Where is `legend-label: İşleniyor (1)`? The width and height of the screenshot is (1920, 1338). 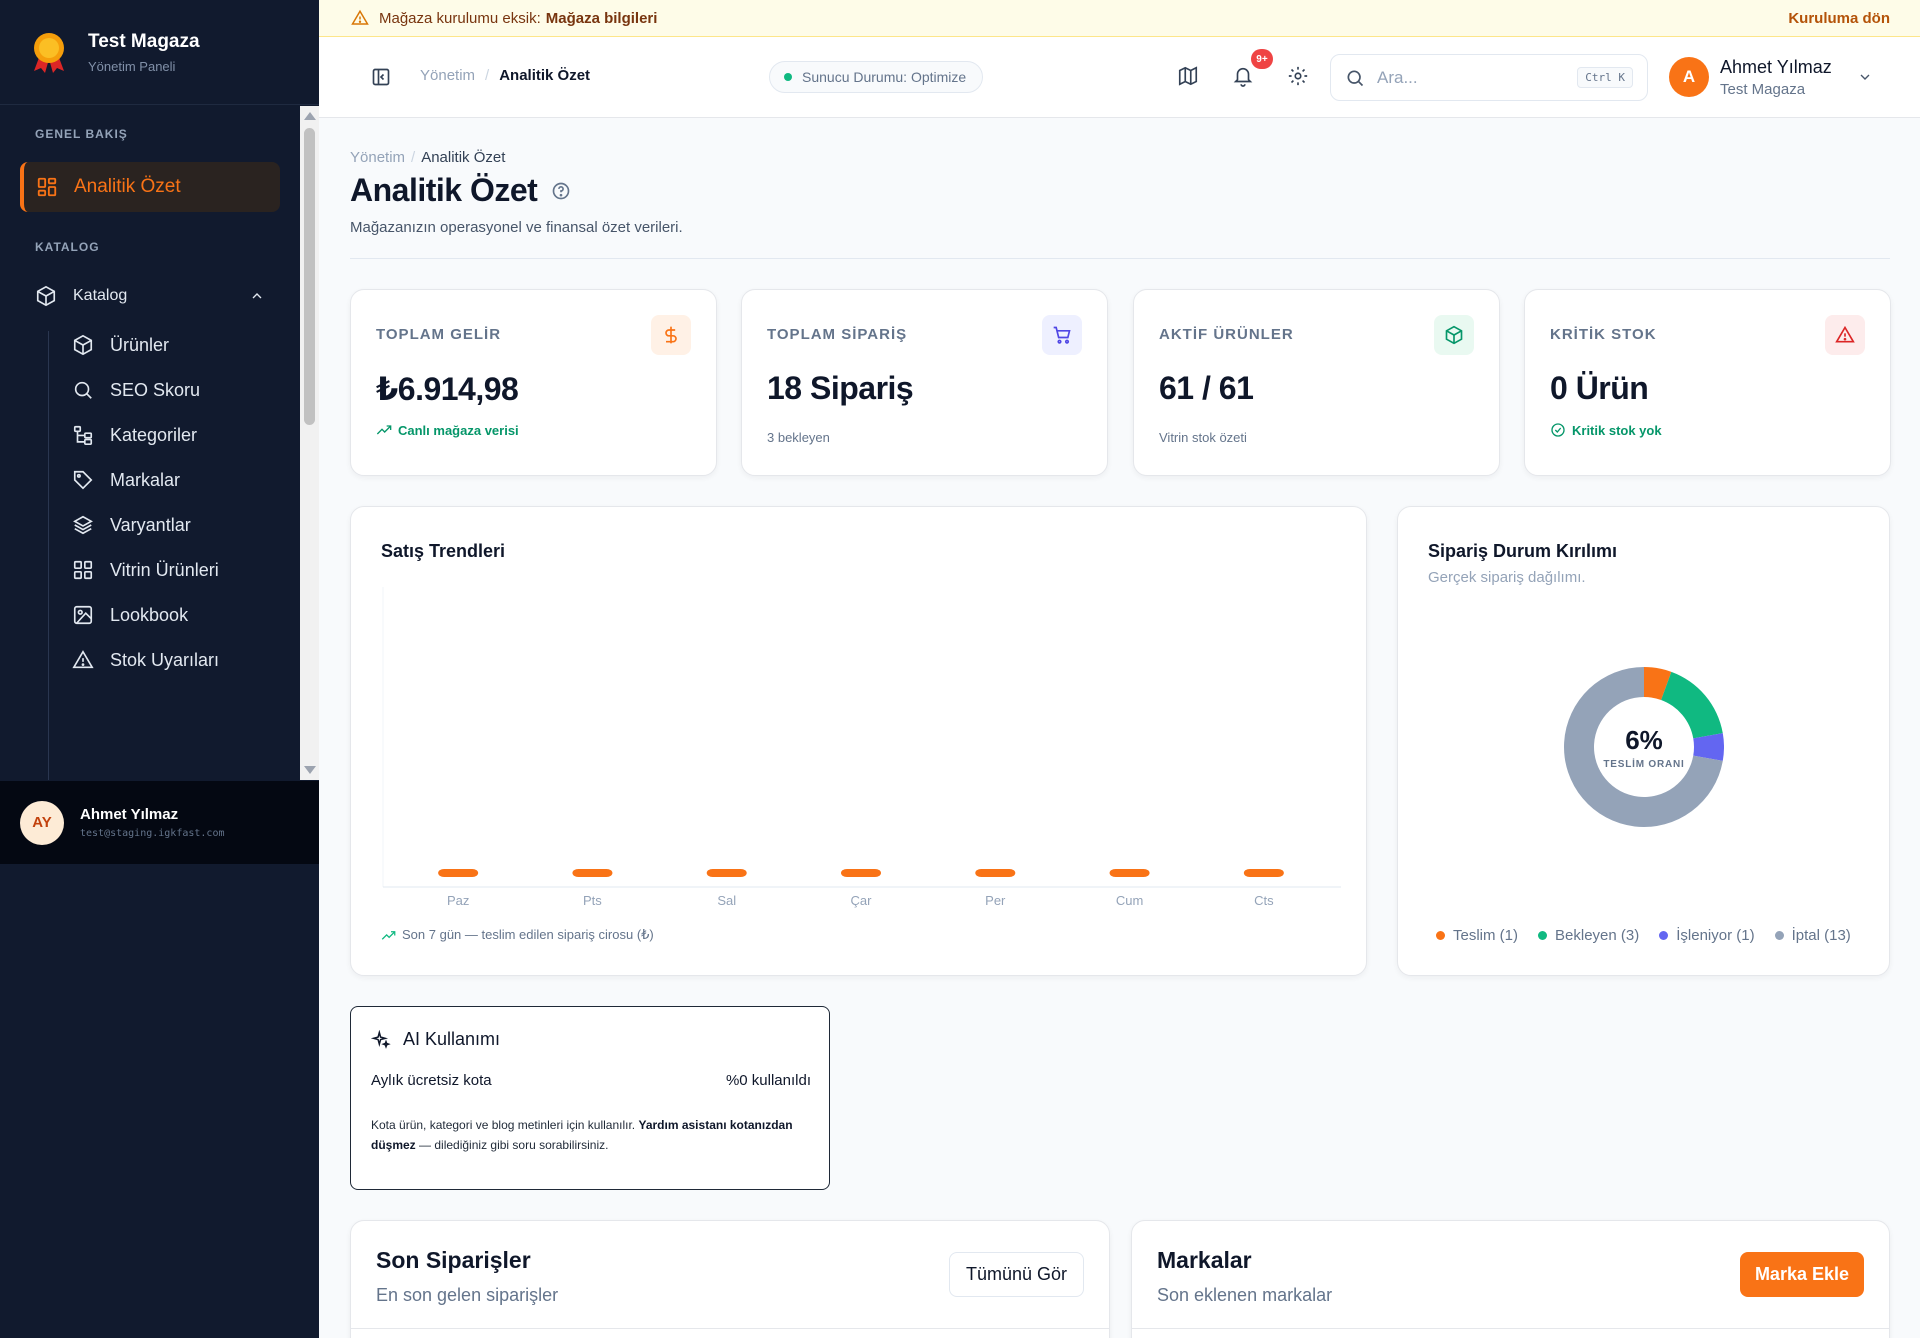 legend-label: İşleniyor (1) is located at coordinates (1715, 935).